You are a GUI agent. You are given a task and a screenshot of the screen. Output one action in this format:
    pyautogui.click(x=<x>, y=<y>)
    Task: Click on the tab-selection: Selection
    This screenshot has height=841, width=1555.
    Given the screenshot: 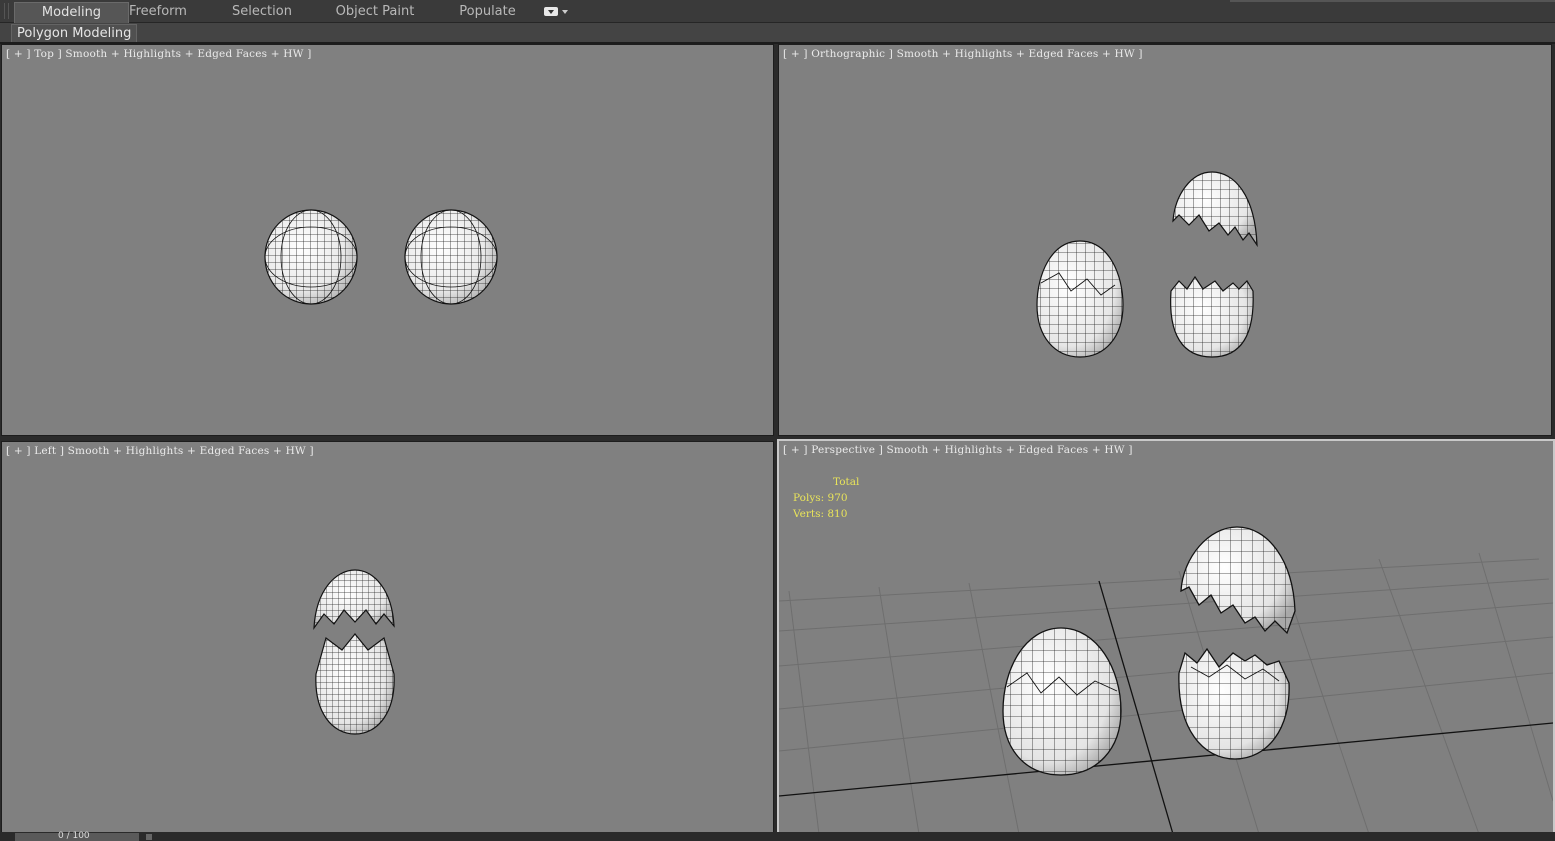 What is the action you would take?
    pyautogui.click(x=262, y=12)
    